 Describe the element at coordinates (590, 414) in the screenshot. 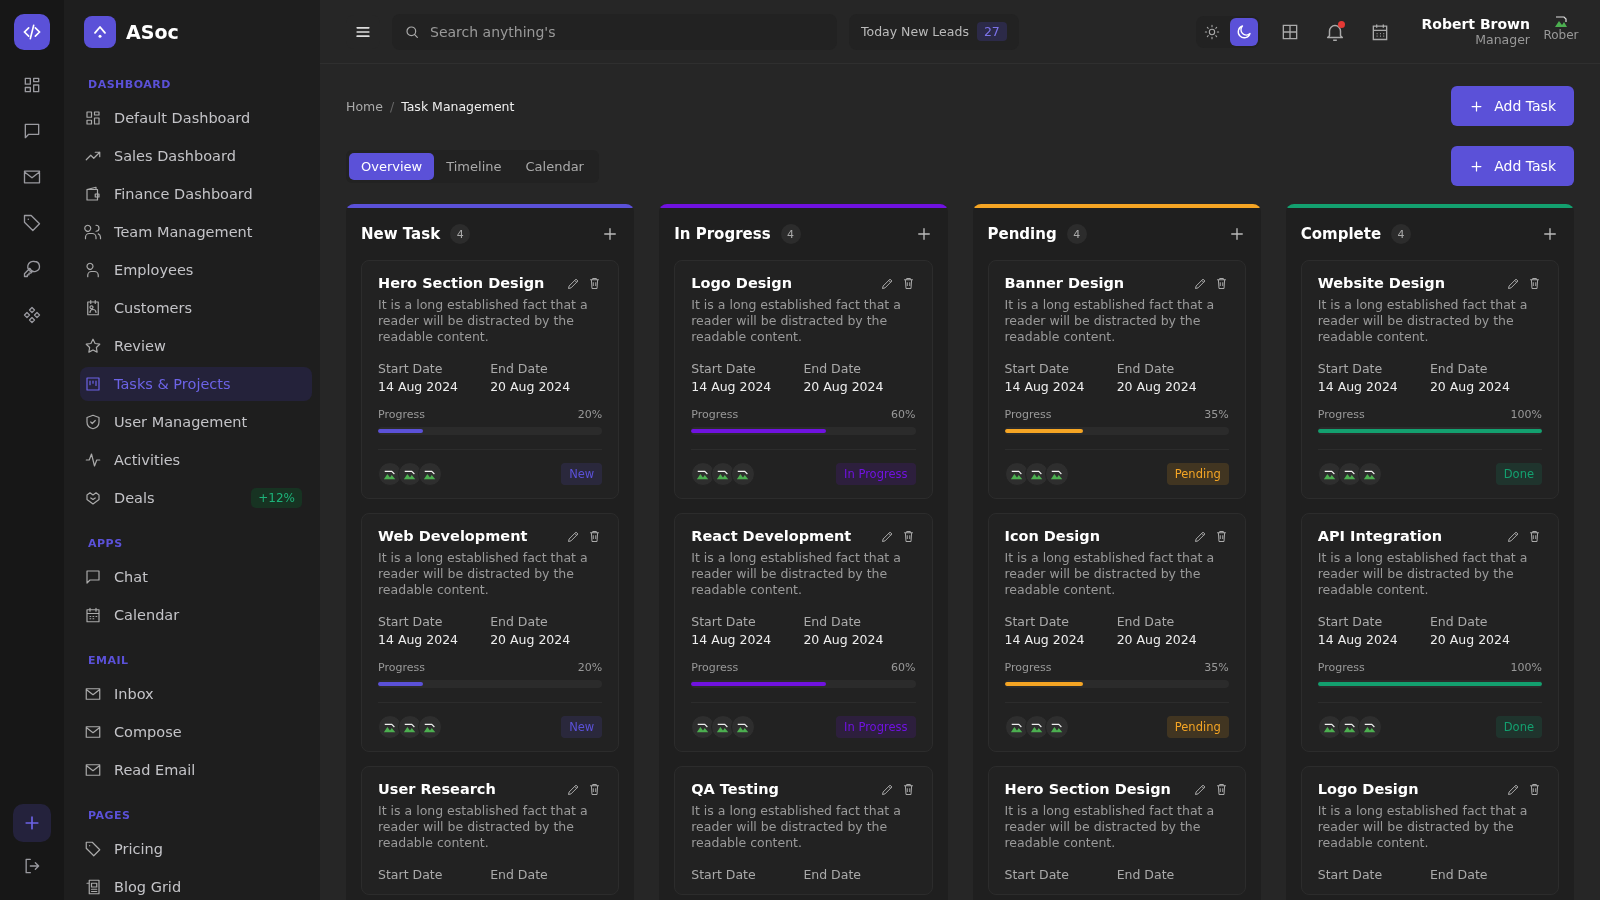

I see `progress-percent: 20%` at that location.